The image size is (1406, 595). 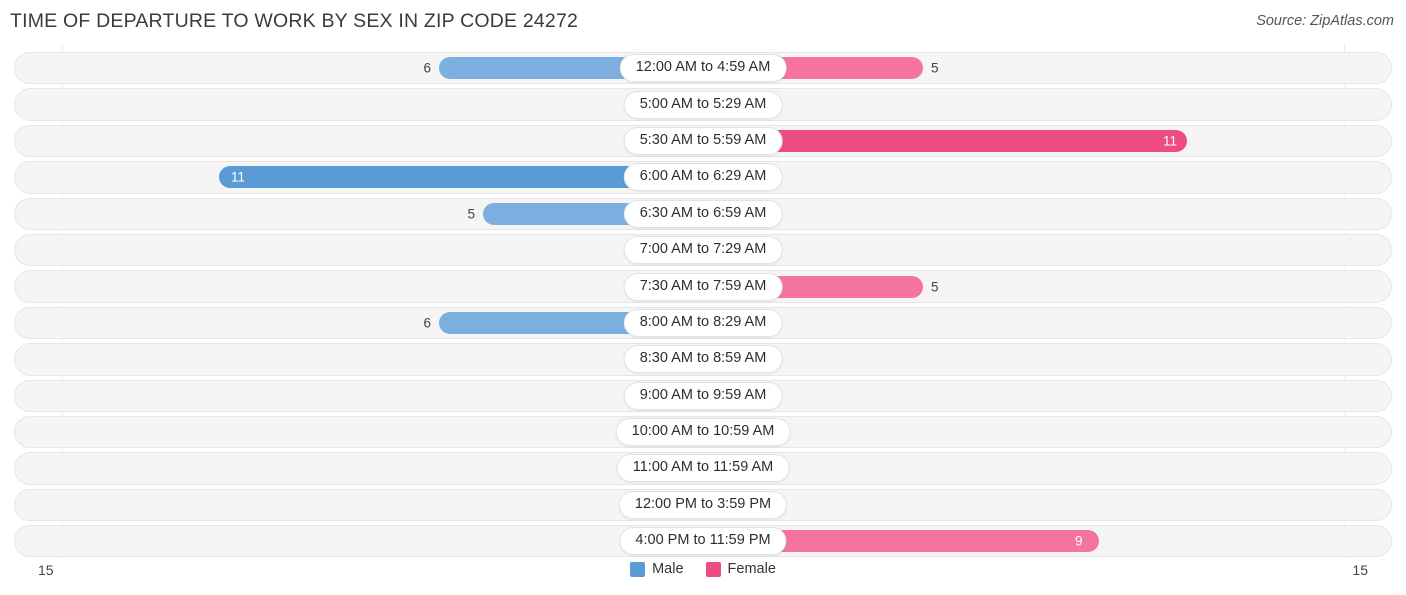 I want to click on legend-swatch-male-icon, so click(x=638, y=569).